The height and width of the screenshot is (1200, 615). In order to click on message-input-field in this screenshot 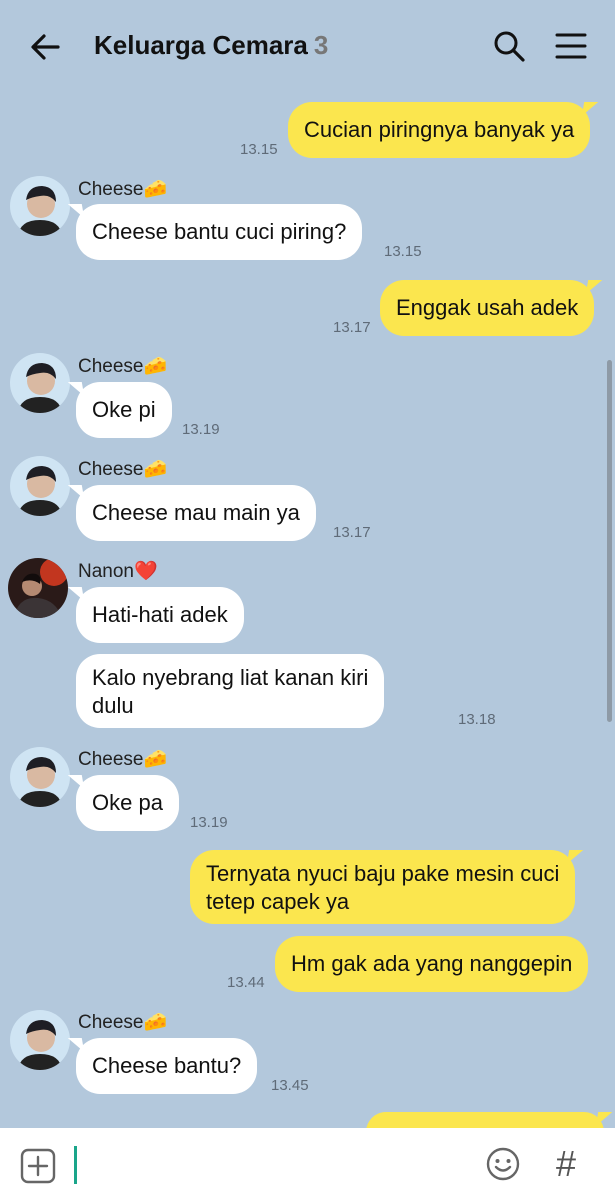, I will do `click(75, 1165)`.